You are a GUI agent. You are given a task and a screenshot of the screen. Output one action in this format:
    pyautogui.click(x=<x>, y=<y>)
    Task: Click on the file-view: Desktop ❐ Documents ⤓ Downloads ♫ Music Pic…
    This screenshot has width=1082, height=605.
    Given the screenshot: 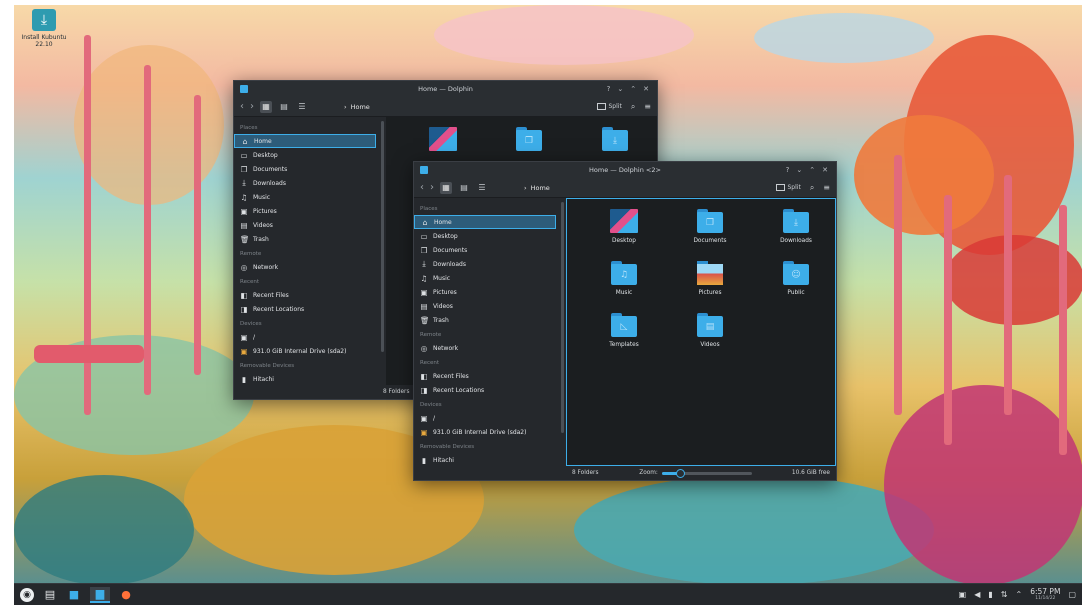 What is the action you would take?
    pyautogui.click(x=701, y=332)
    